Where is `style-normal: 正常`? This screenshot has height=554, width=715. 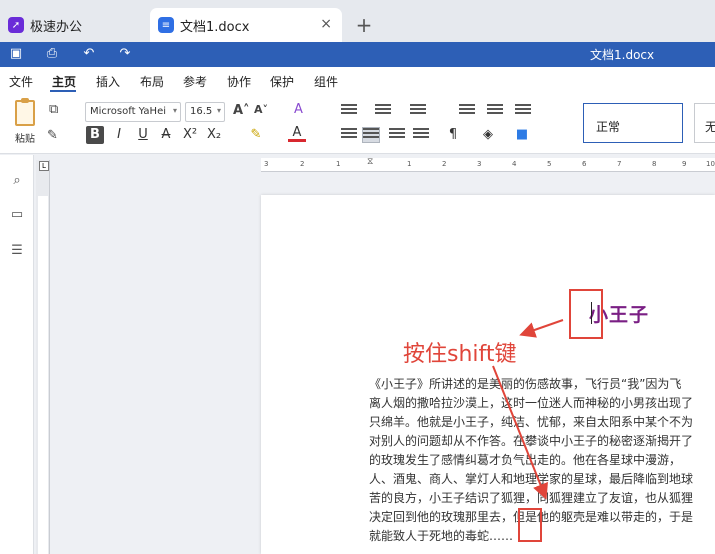 style-normal: 正常 is located at coordinates (633, 123).